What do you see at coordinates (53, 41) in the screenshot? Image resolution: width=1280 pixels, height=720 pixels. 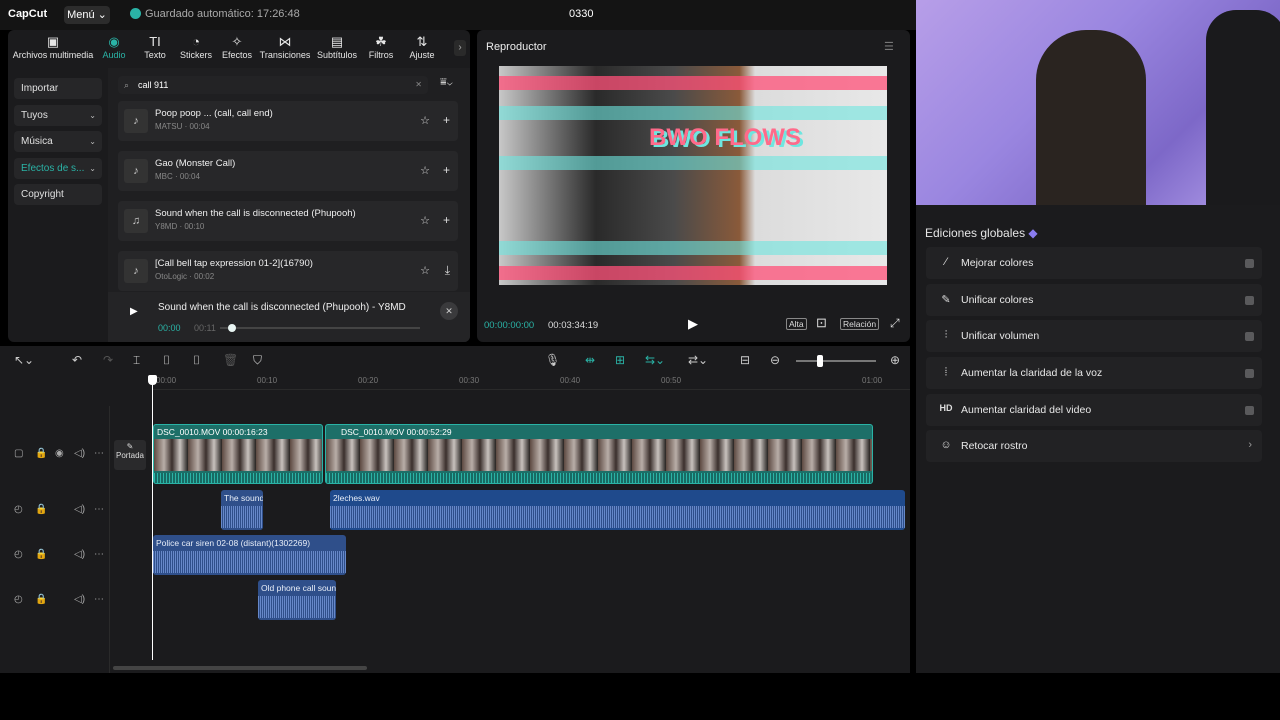 I see `media-icon: ▣` at bounding box center [53, 41].